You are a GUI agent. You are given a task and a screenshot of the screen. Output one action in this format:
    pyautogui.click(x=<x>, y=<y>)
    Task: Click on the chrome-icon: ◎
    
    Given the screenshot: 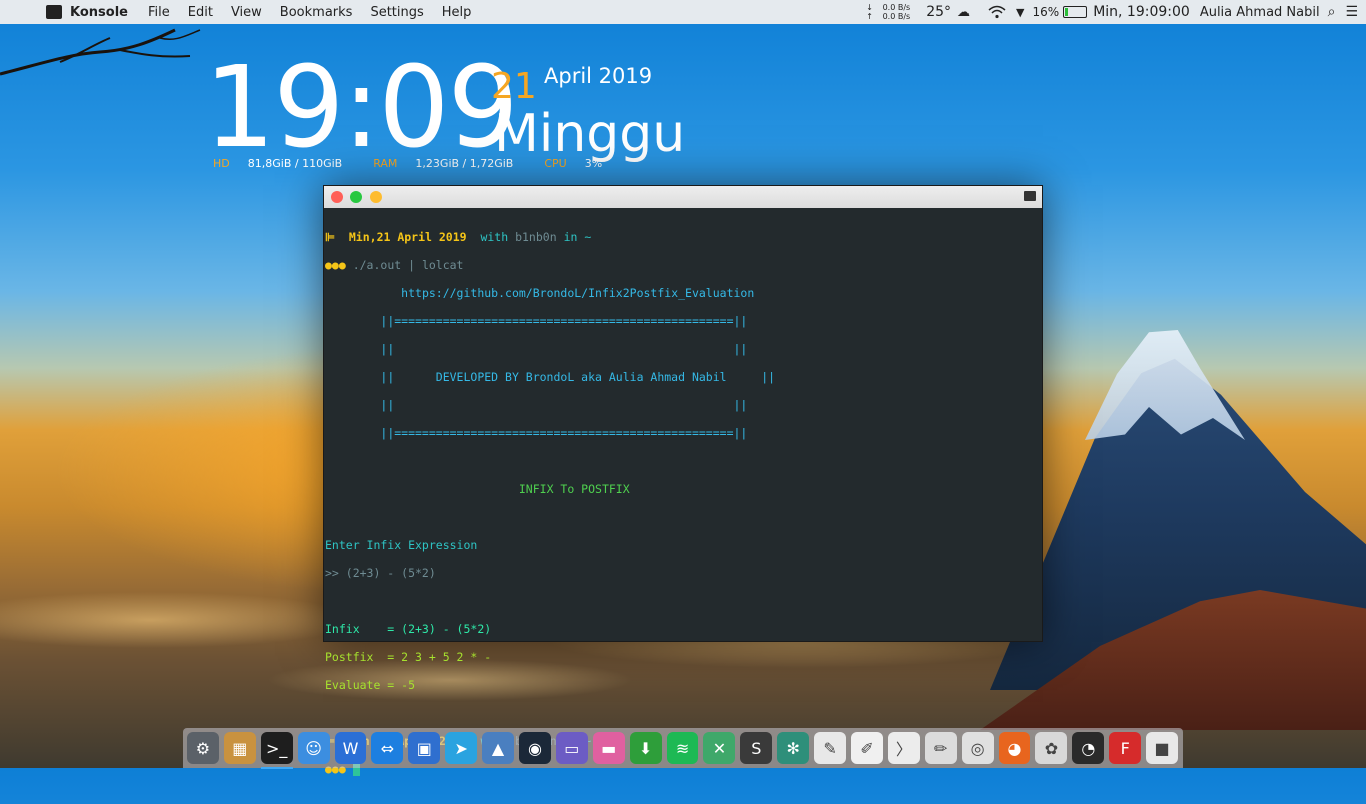 What is the action you would take?
    pyautogui.click(x=977, y=748)
    